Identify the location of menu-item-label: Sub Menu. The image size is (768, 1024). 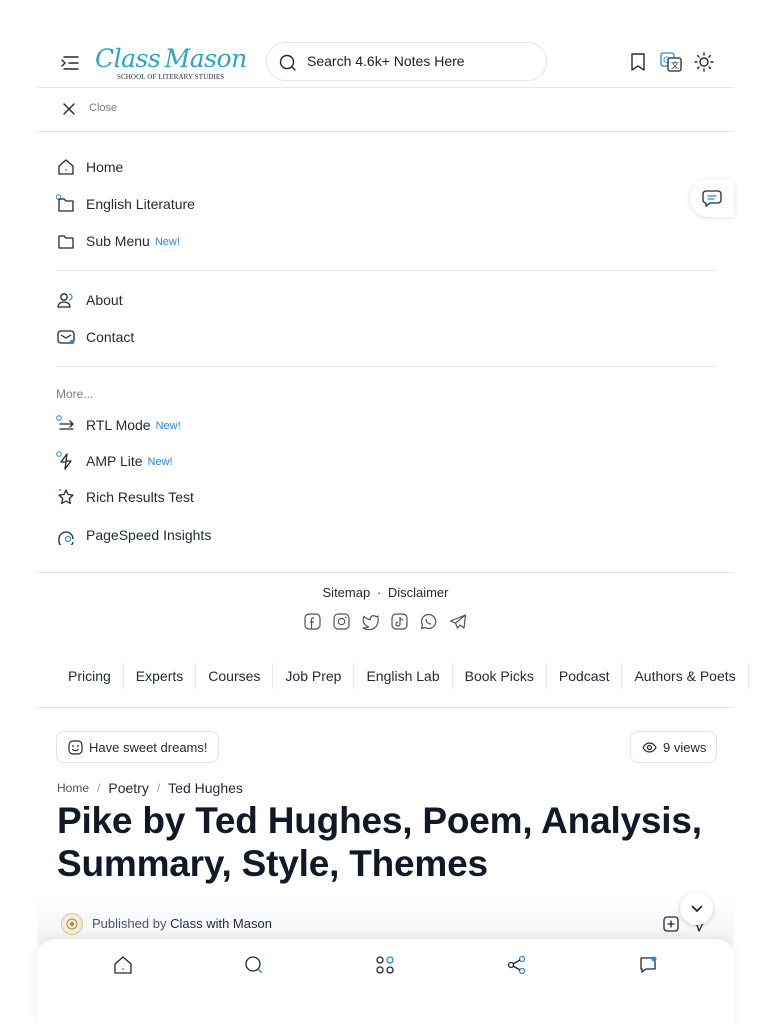
(118, 241).